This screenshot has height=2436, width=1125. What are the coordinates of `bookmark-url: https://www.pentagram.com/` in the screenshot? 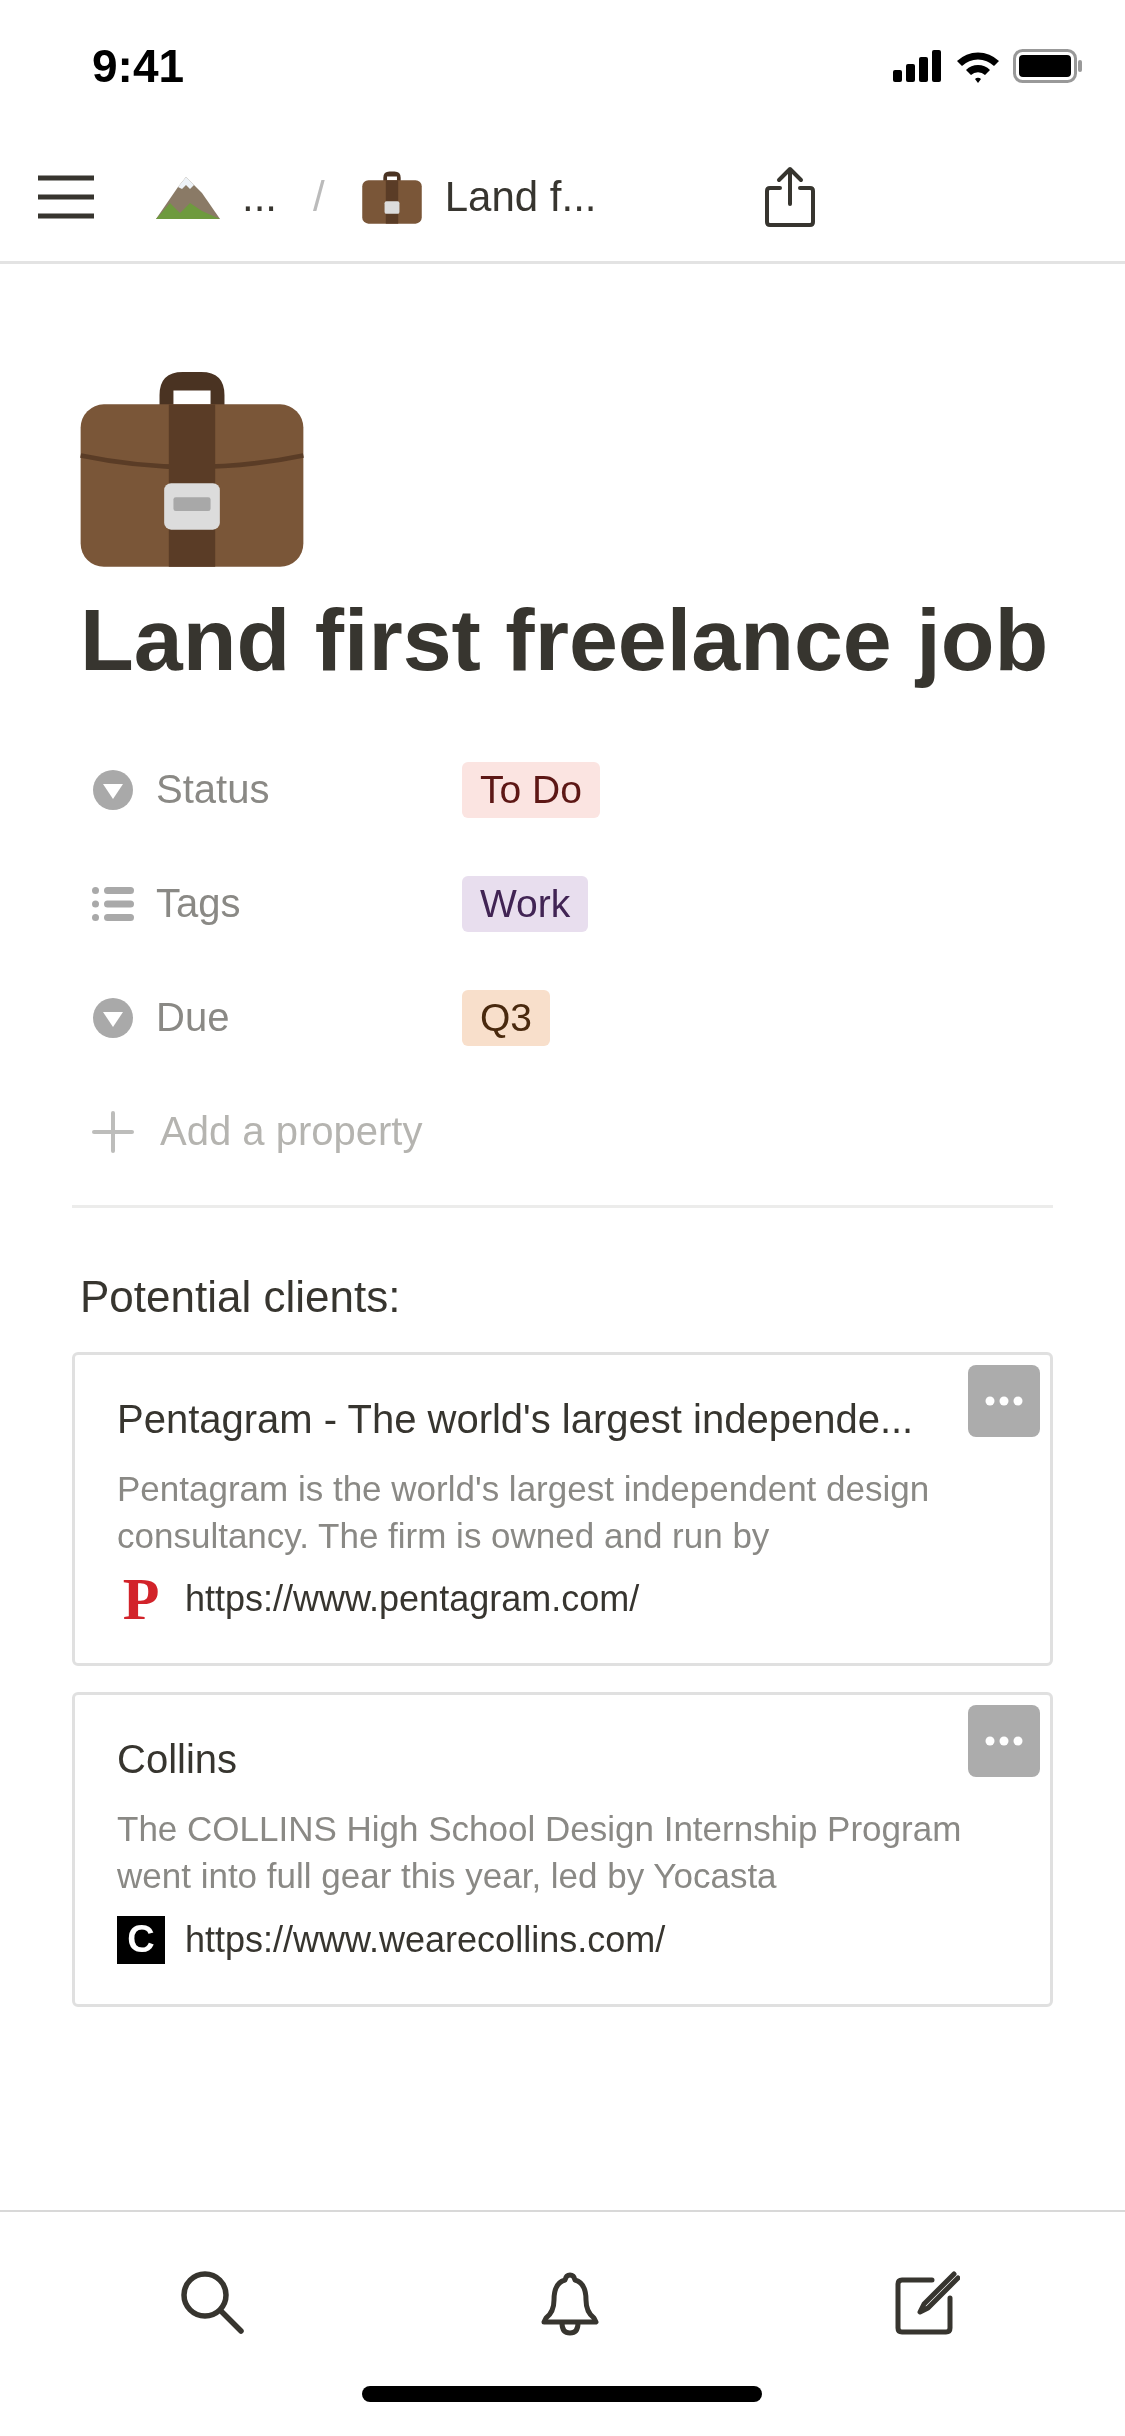 It's located at (412, 1599).